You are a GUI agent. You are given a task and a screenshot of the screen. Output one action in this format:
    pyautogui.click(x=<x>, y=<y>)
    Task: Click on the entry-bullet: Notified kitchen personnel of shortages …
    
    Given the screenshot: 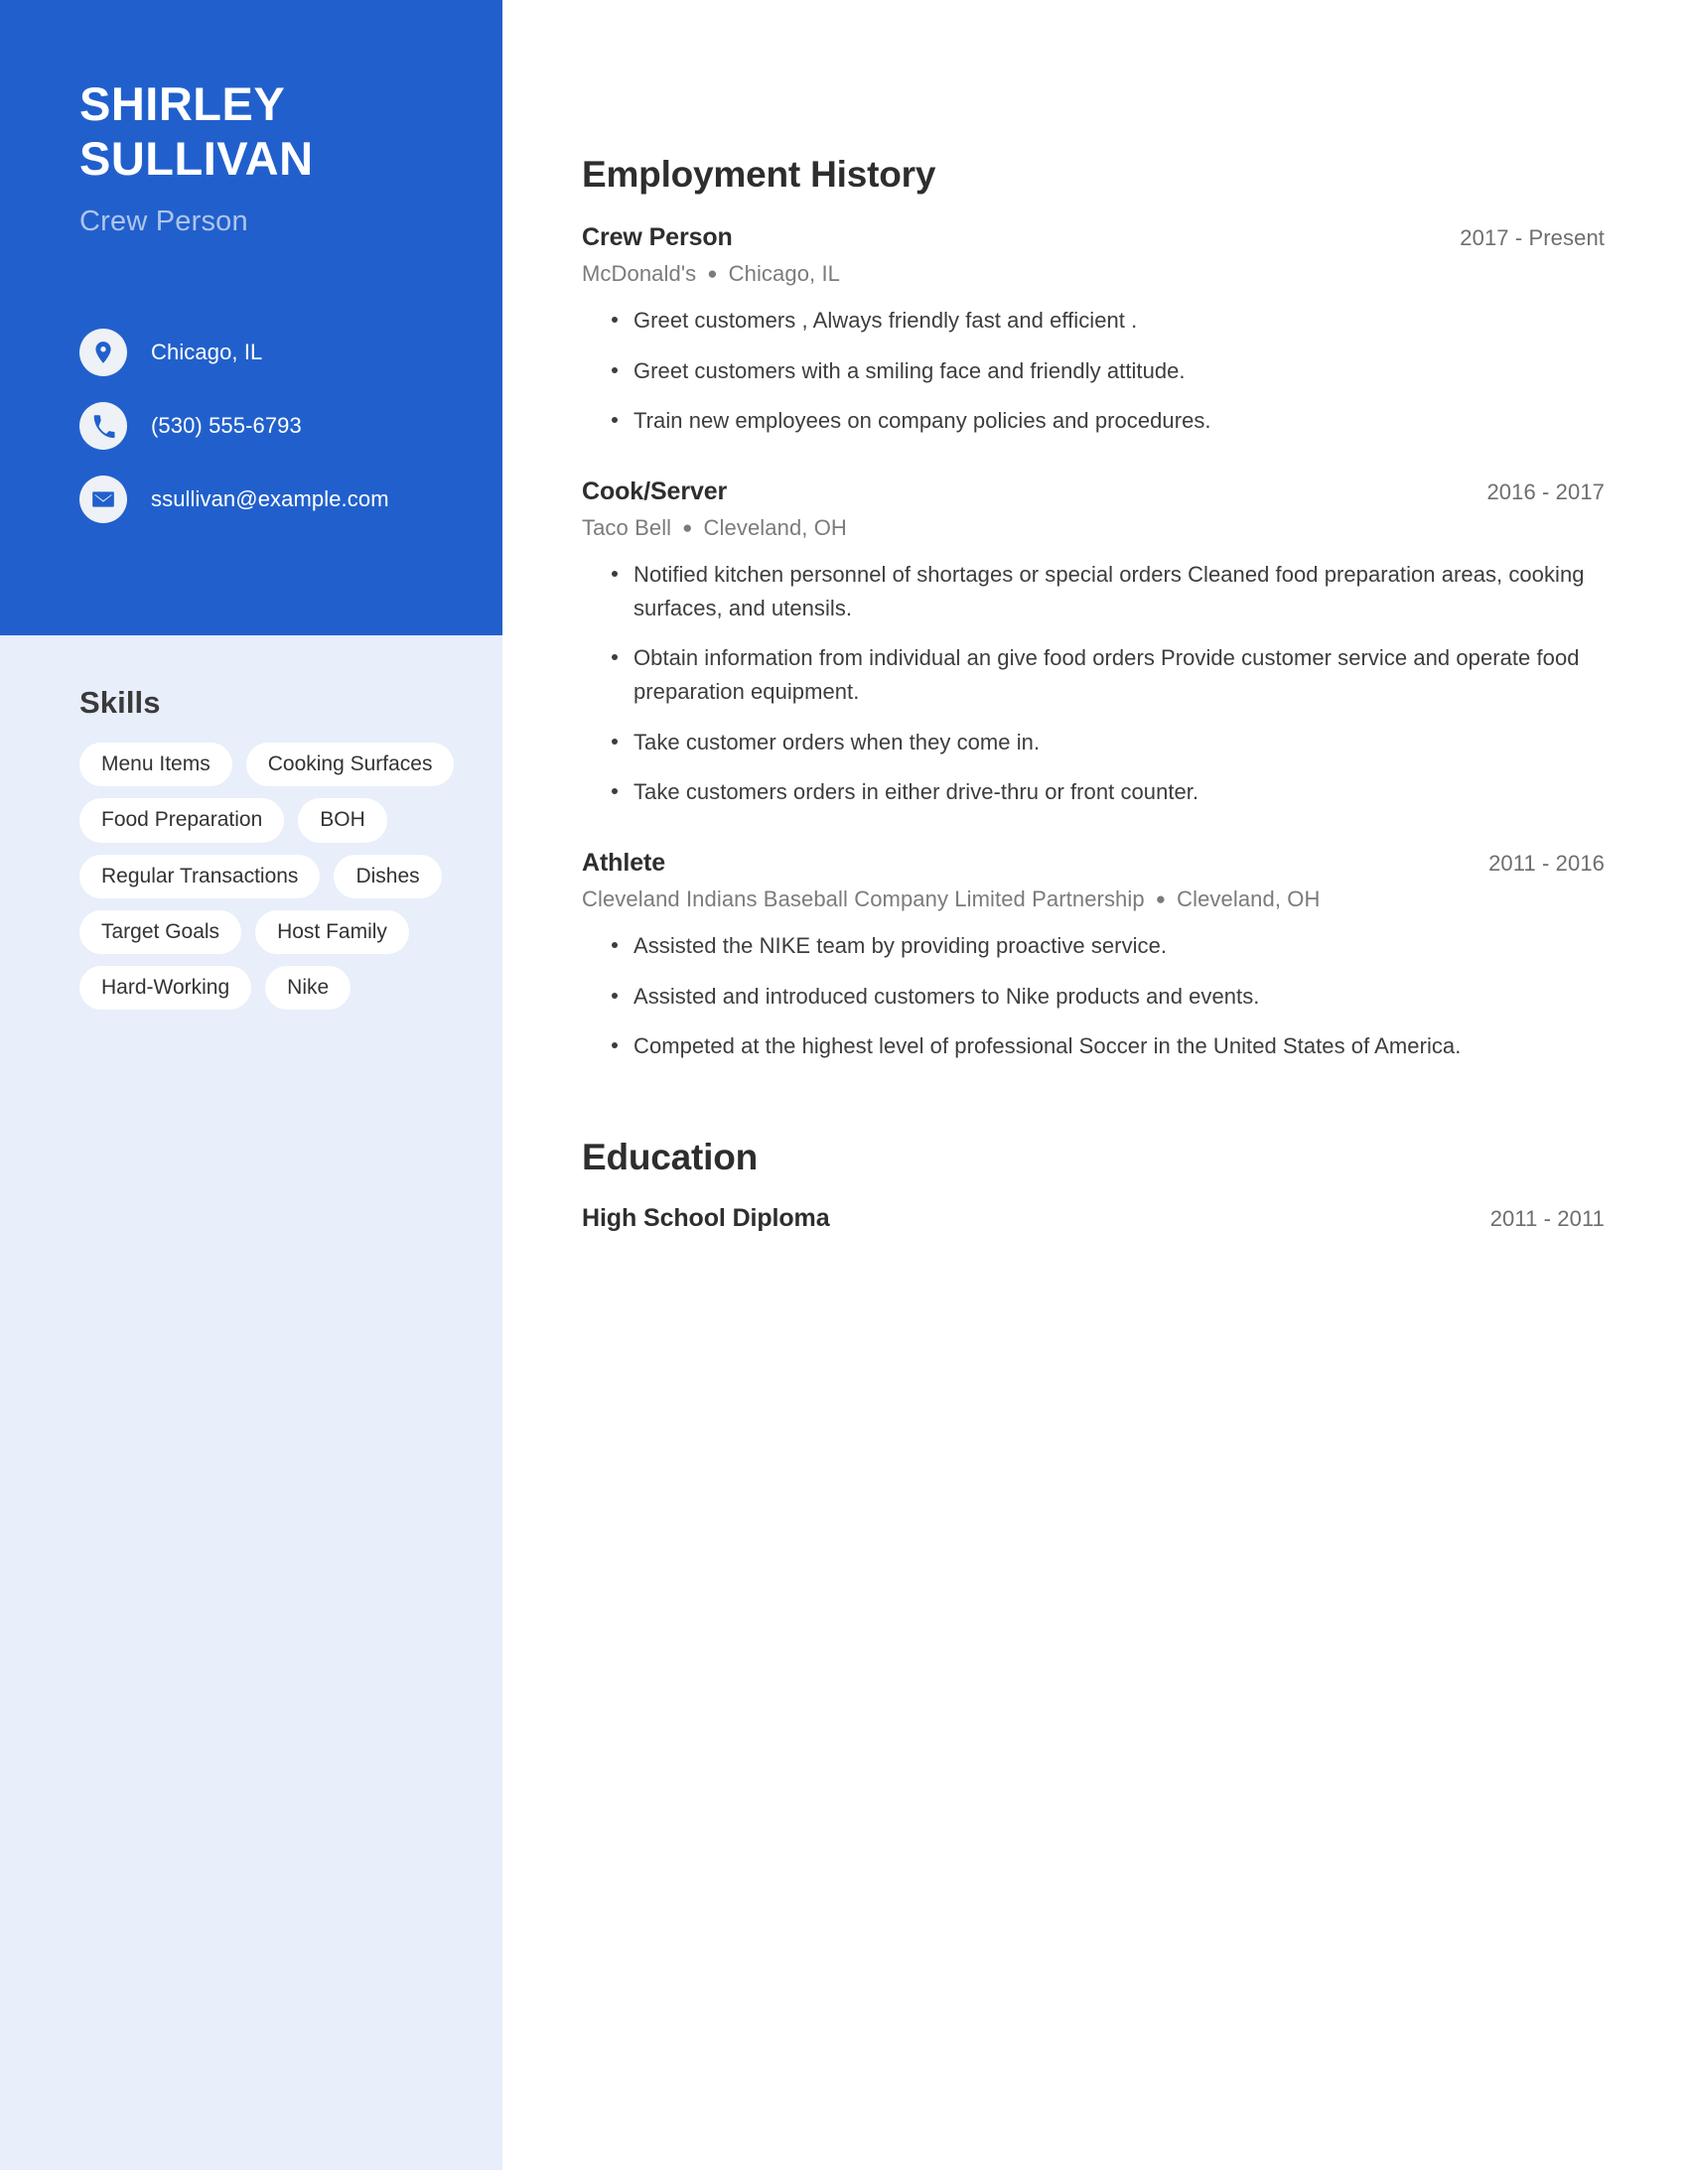 What is the action you would take?
    pyautogui.click(x=1108, y=591)
    